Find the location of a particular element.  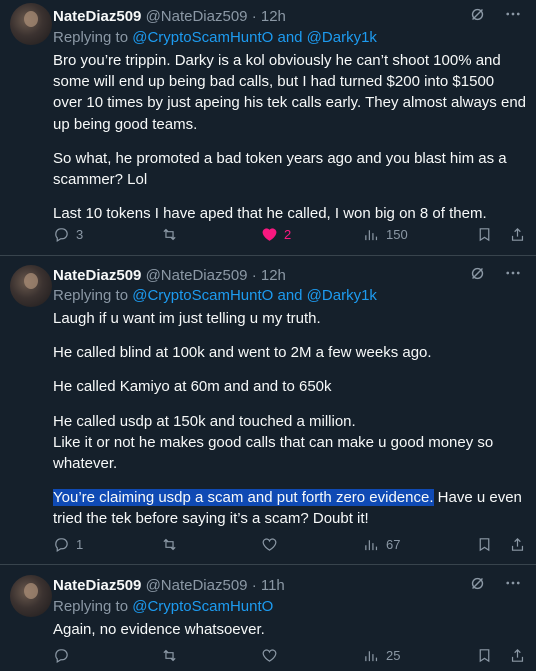

like-count: 2 is located at coordinates (288, 234).